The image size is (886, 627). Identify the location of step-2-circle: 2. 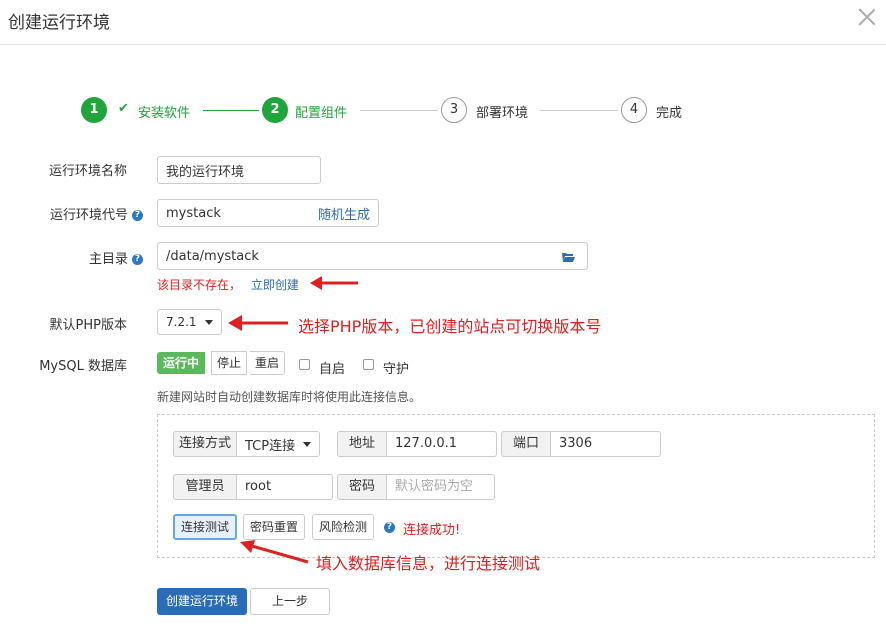
(275, 110).